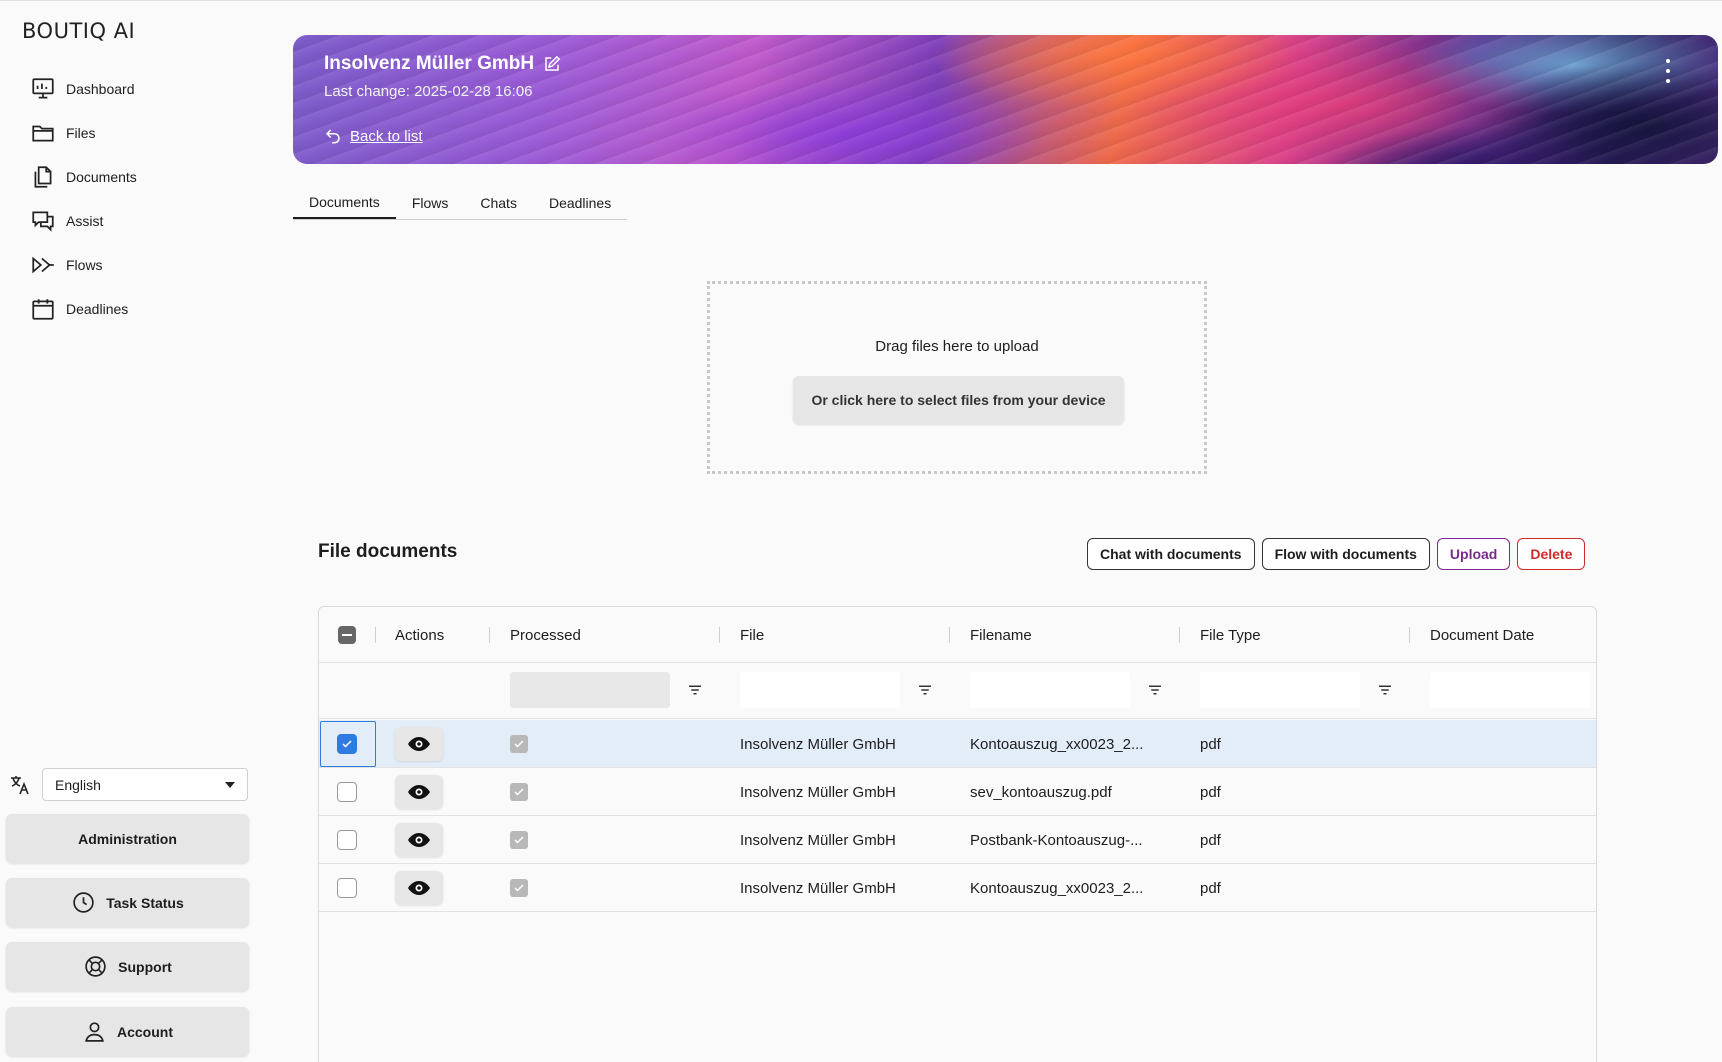 This screenshot has width=1722, height=1062. I want to click on account-button: Account, so click(127, 1031).